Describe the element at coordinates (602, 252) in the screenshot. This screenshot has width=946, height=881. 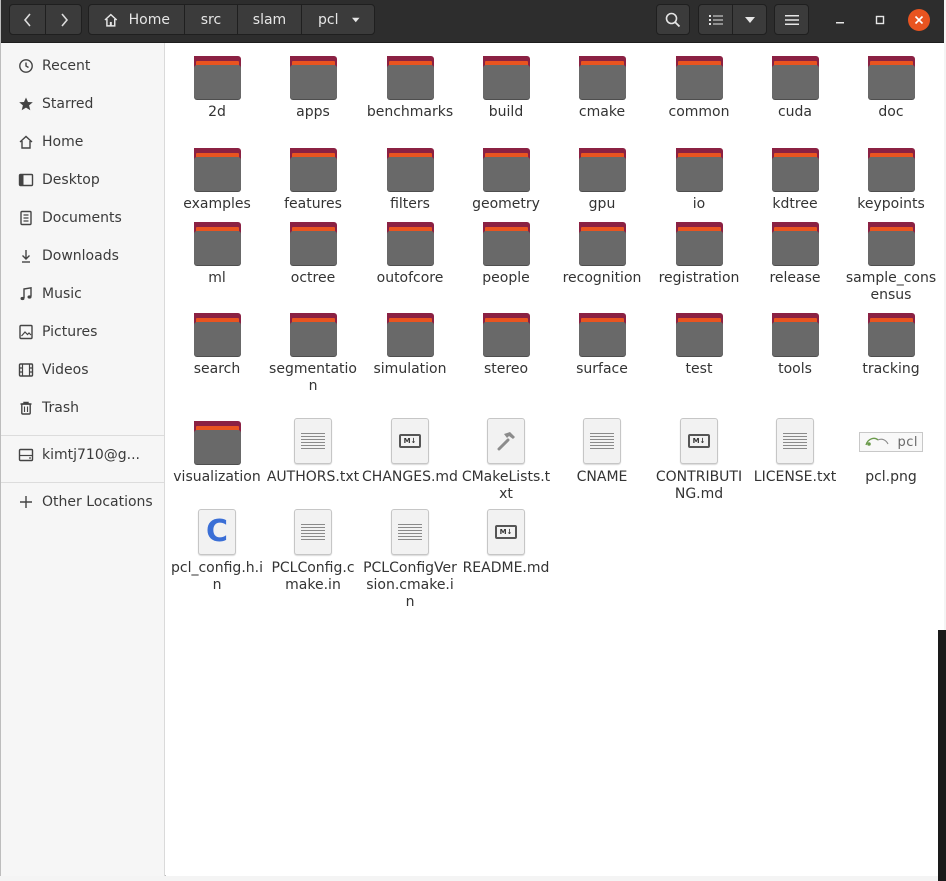
I see `file-item: recognition` at that location.